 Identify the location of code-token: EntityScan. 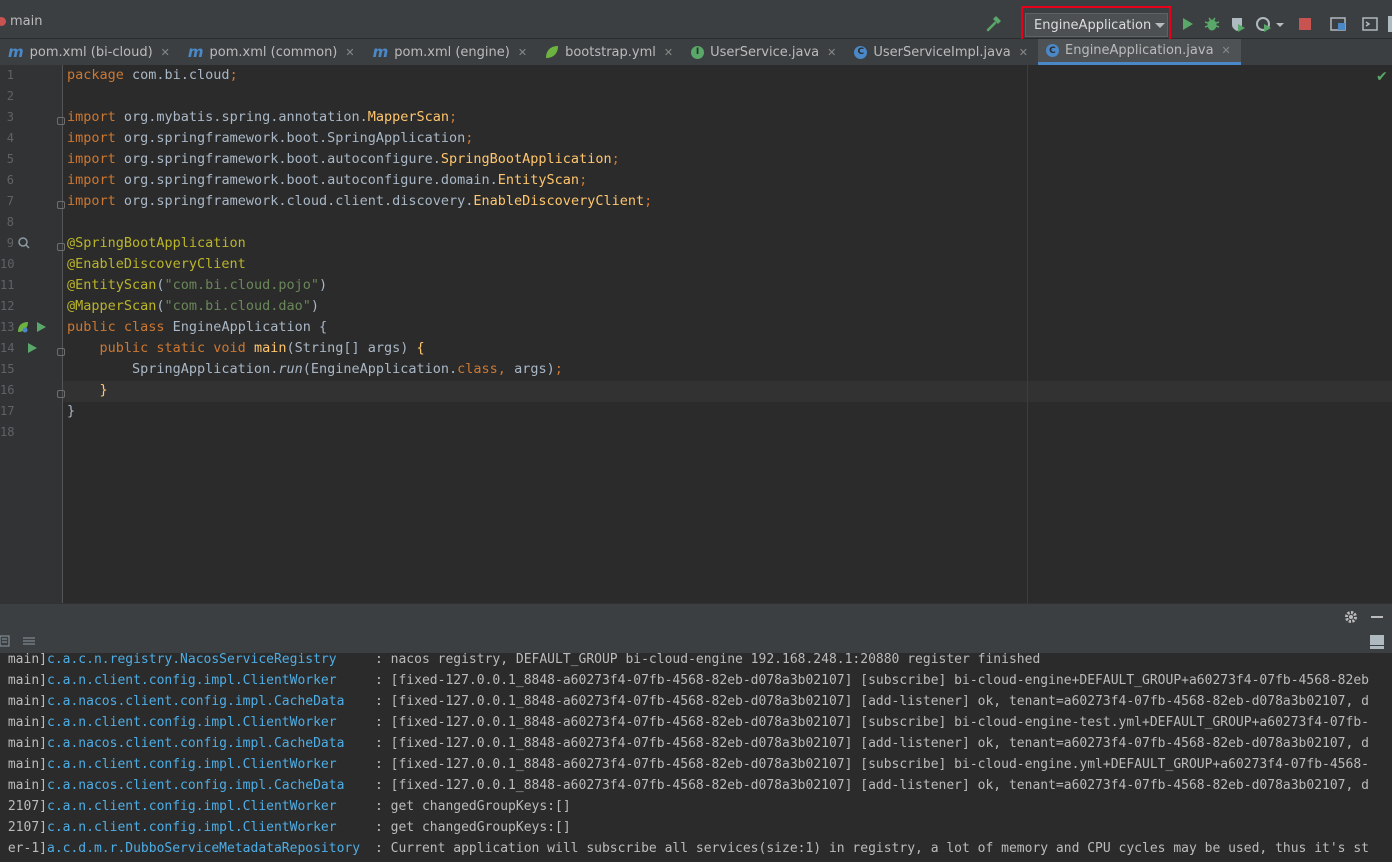
(538, 180).